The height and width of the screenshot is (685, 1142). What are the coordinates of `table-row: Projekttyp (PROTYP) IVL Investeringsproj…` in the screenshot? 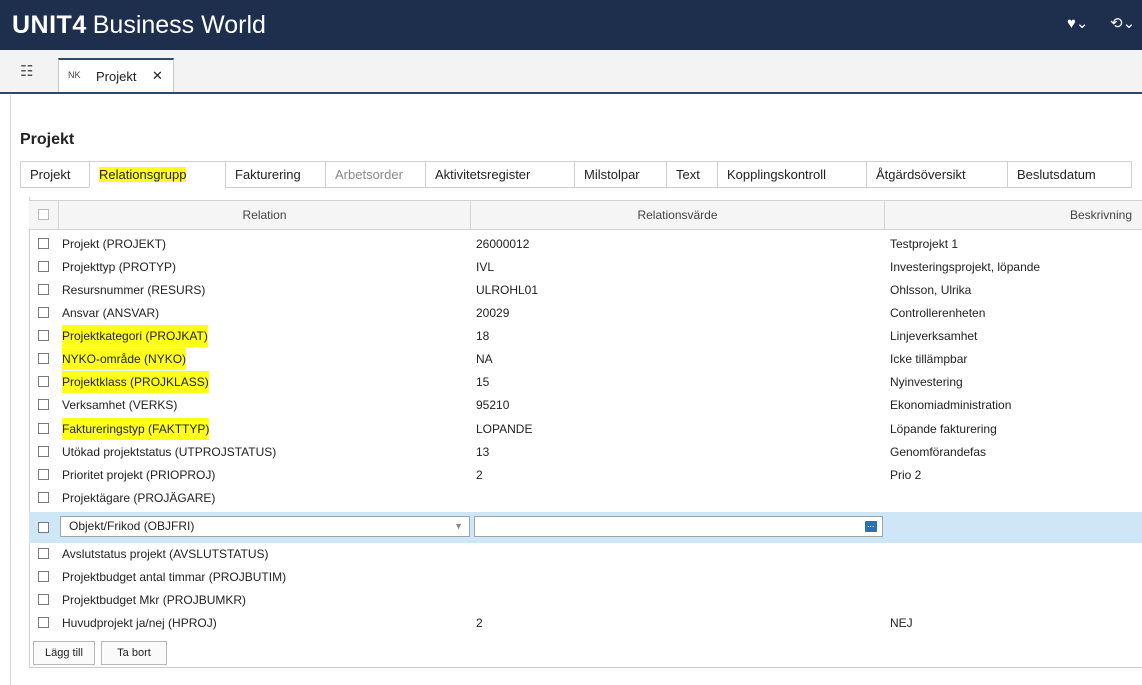 It's located at (585, 267).